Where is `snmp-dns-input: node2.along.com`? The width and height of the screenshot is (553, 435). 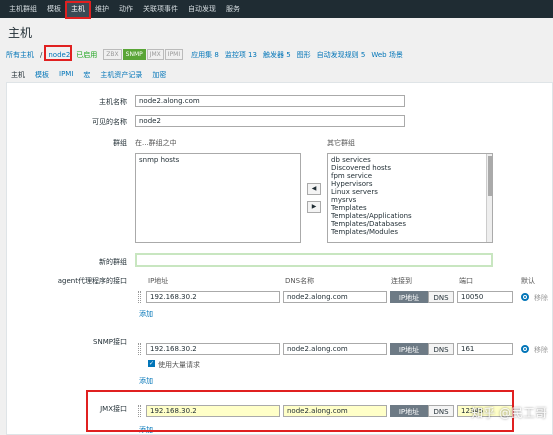 snmp-dns-input: node2.along.com is located at coordinates (335, 349).